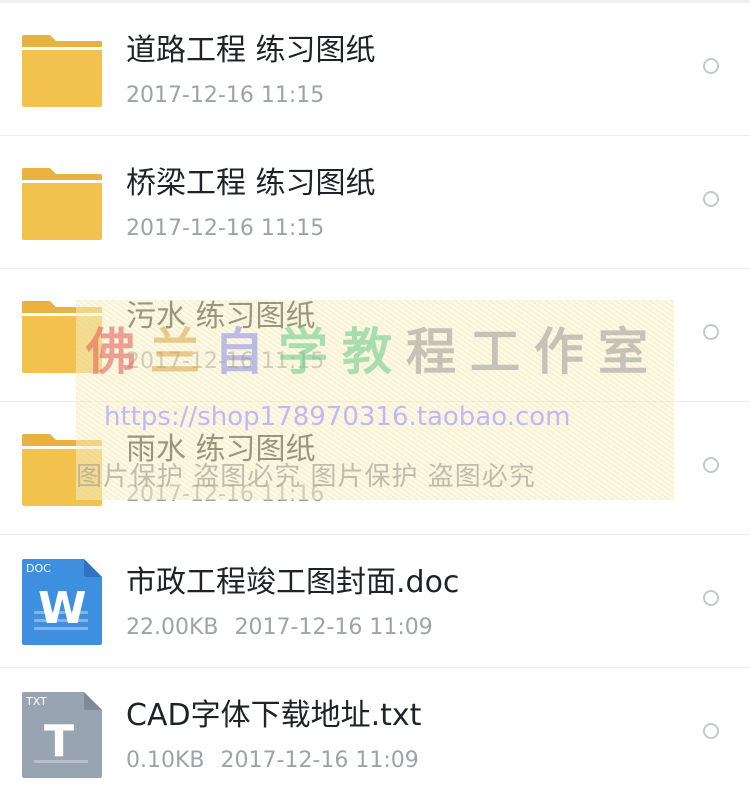 The image size is (750, 803). What do you see at coordinates (36, 701) in the screenshot?
I see `svg-text: TXT` at bounding box center [36, 701].